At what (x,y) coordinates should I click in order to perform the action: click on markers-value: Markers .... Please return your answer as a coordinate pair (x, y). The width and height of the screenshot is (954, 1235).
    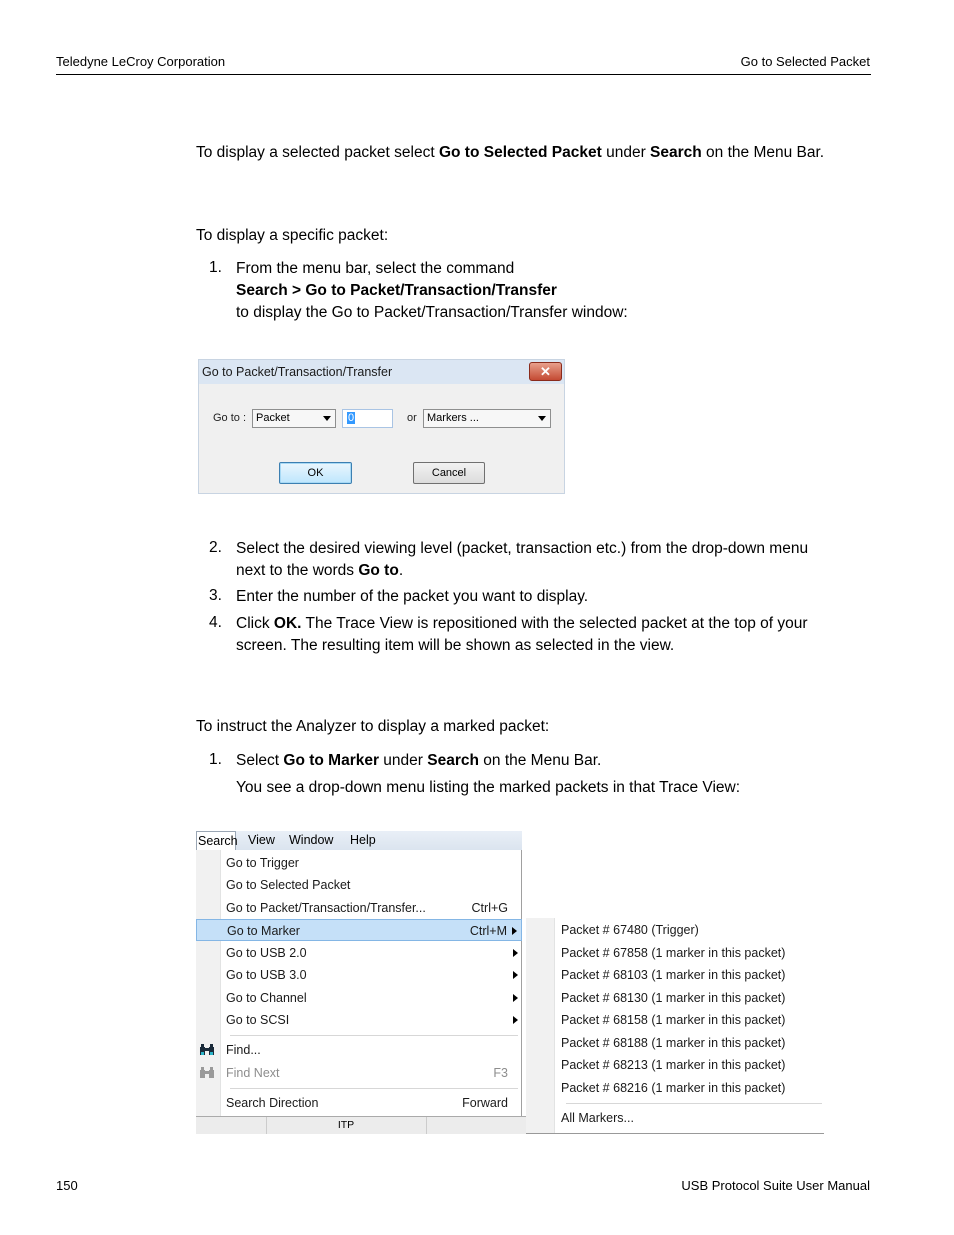
    Looking at the image, I should click on (453, 418).